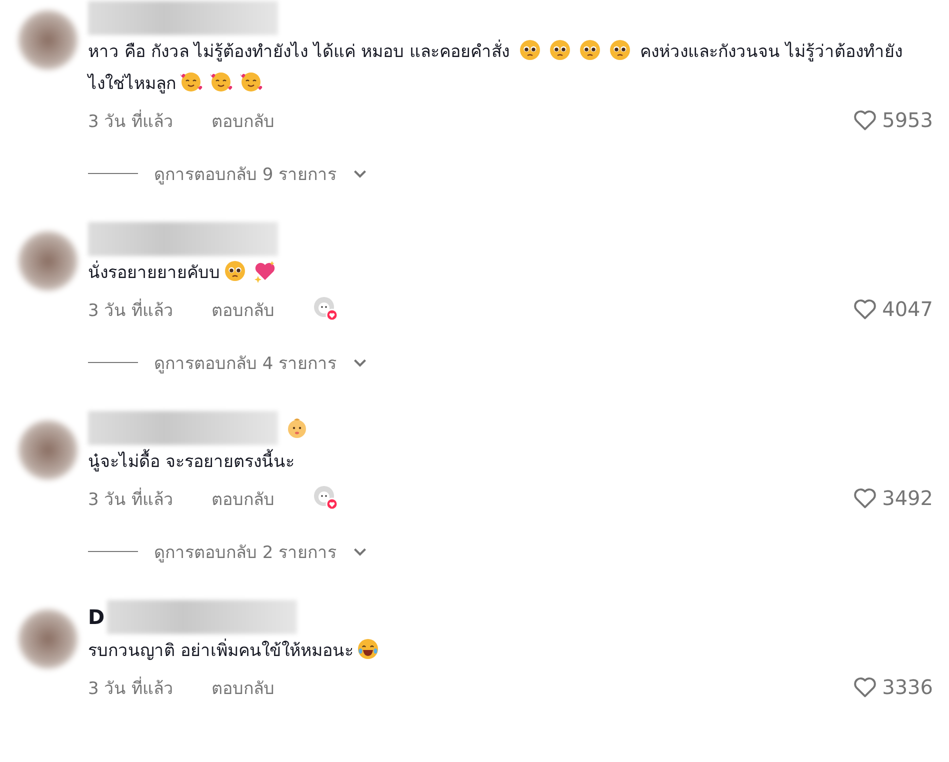 This screenshot has height=762, width=949. Describe the element at coordinates (227, 362) in the screenshot. I see `view-replies-button: ดูการตอบกลับ 4 รายการ` at that location.